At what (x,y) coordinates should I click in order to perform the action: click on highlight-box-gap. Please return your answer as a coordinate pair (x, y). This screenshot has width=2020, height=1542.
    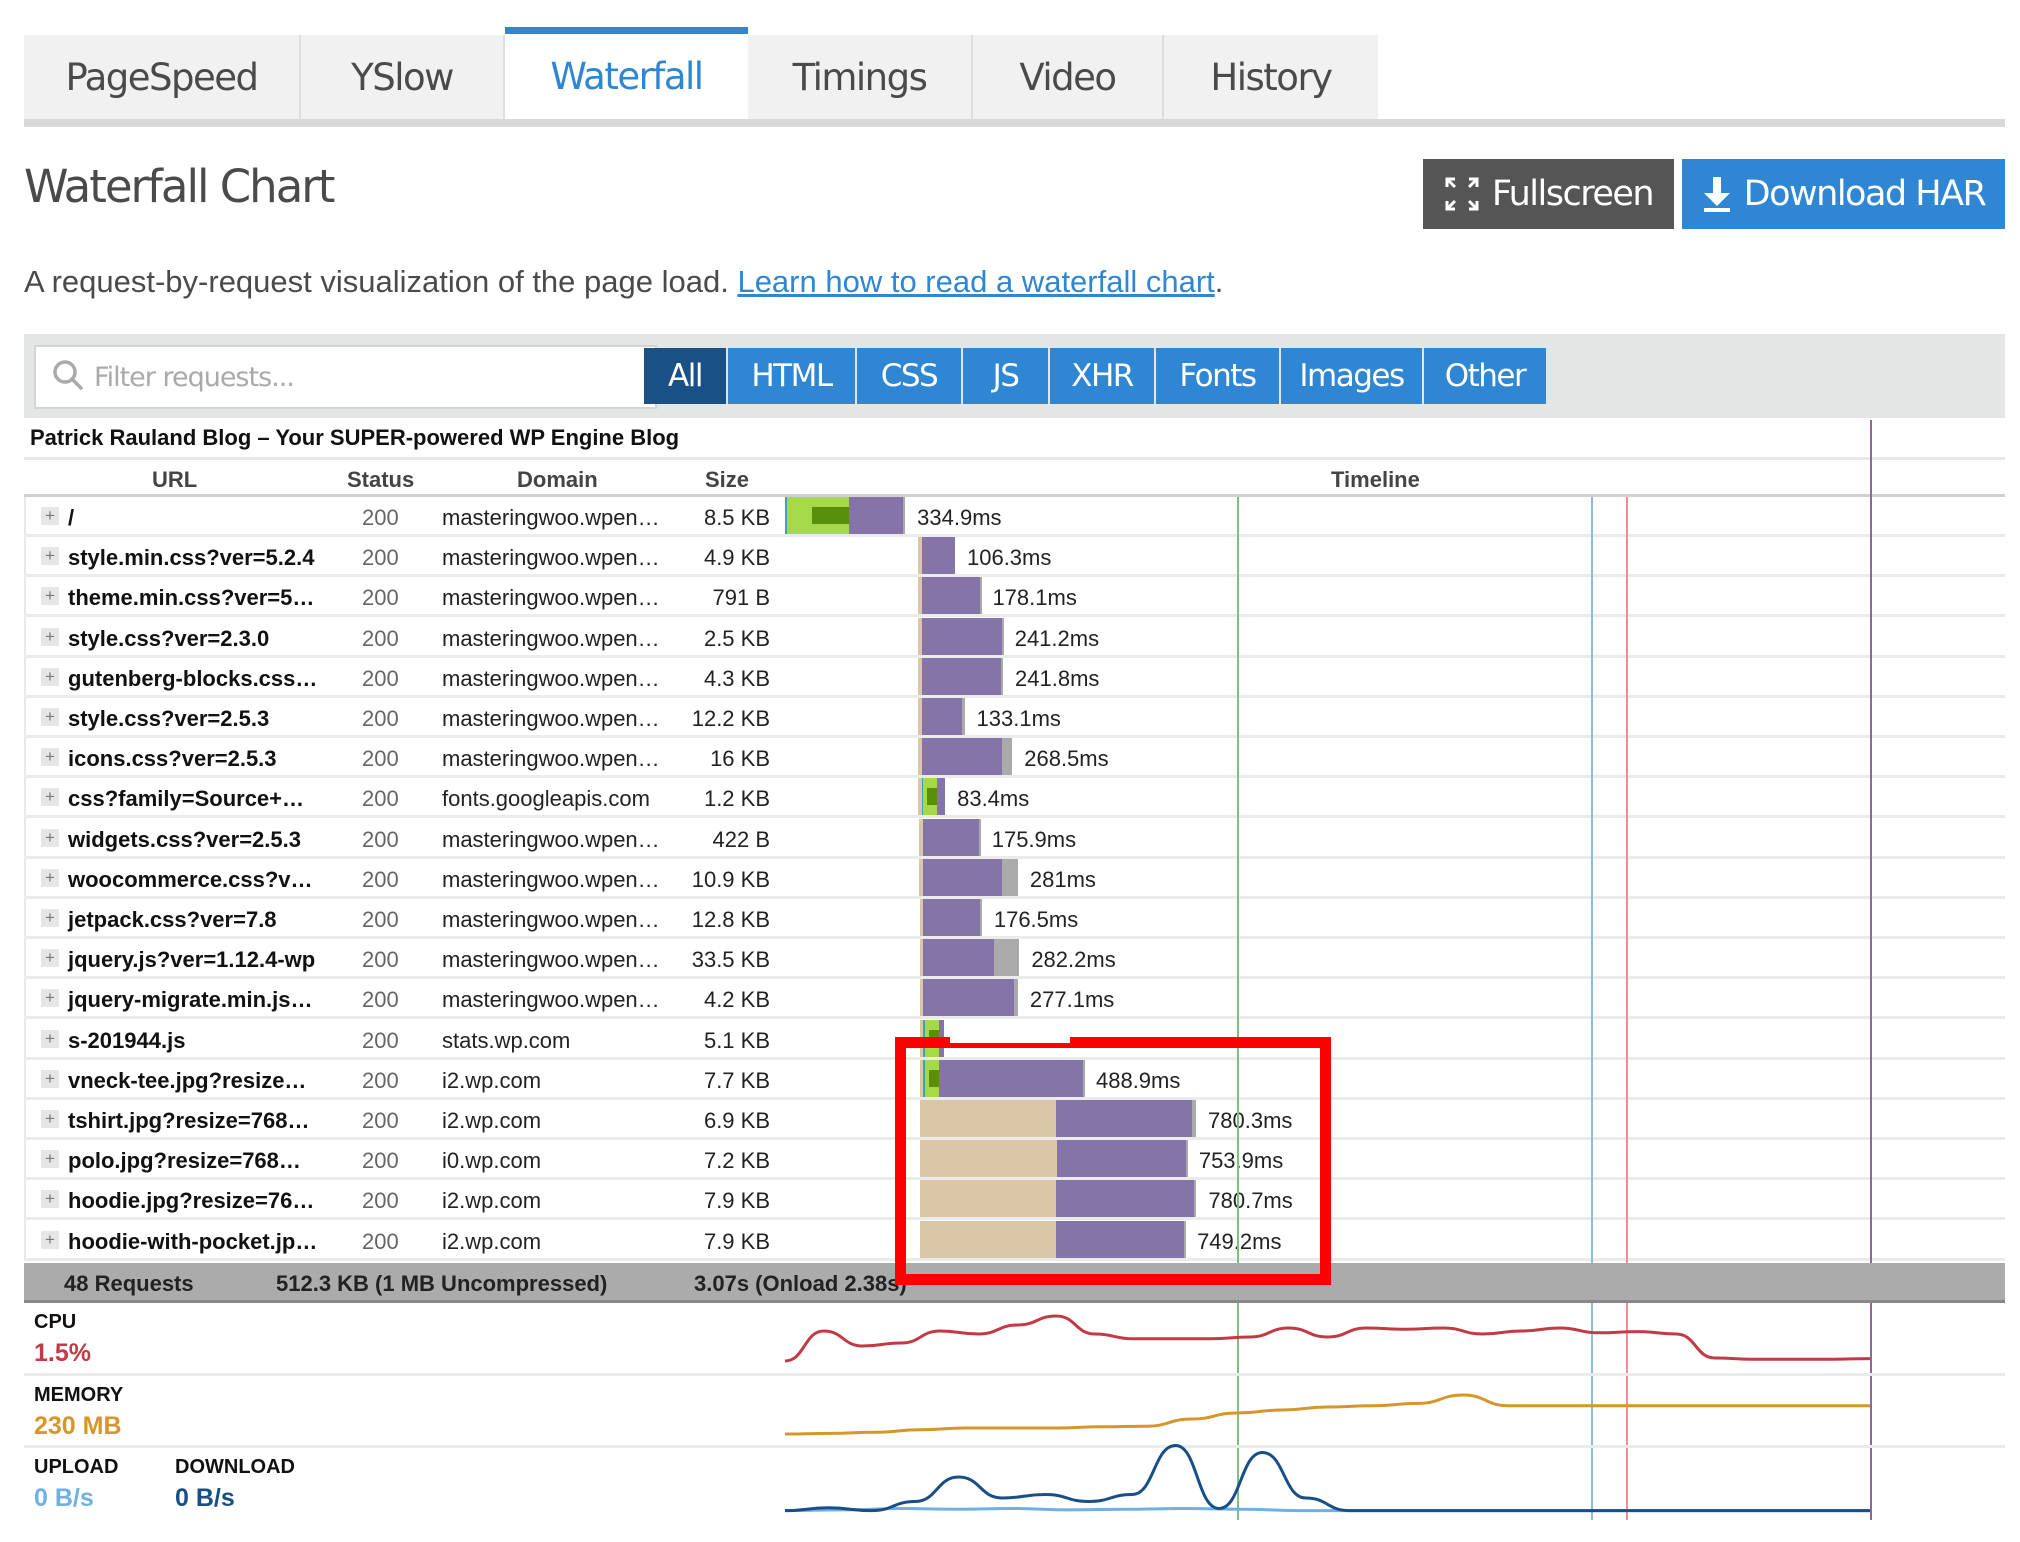
    Looking at the image, I should click on (1010, 1040).